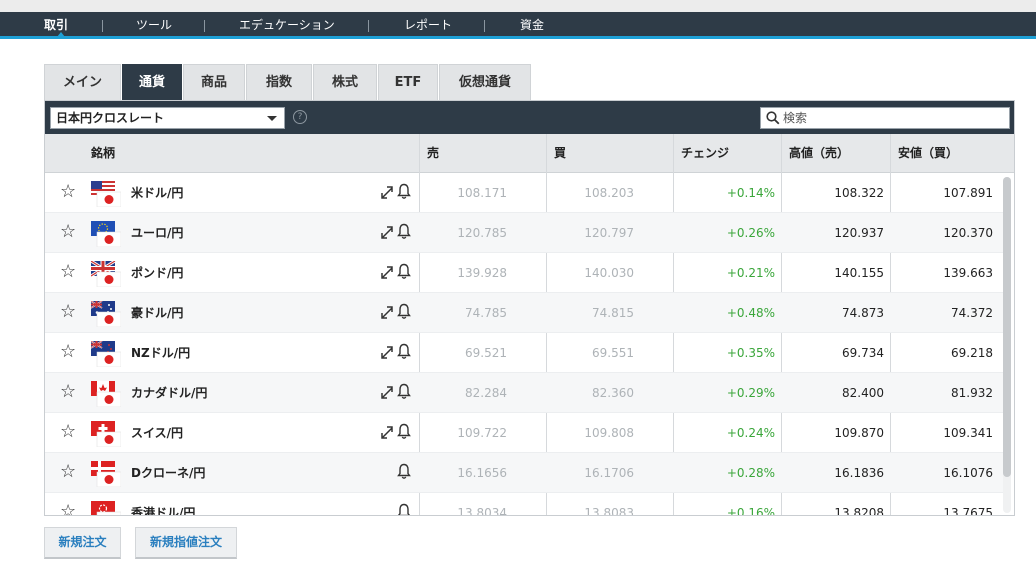  What do you see at coordinates (167, 118) in the screenshot?
I see `cross-rate-select: 日本円クロスレート` at bounding box center [167, 118].